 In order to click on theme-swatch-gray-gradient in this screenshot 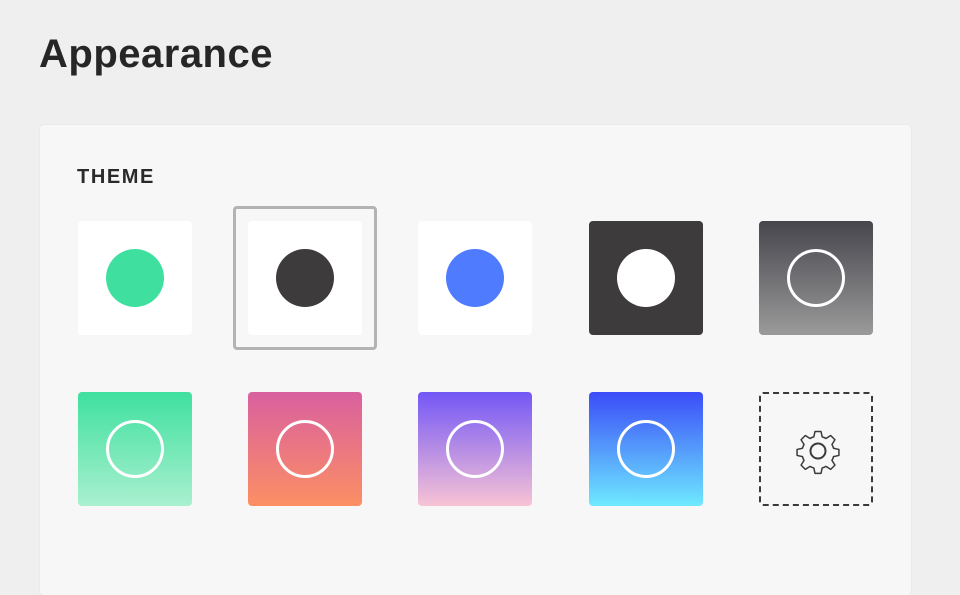, I will do `click(816, 278)`.